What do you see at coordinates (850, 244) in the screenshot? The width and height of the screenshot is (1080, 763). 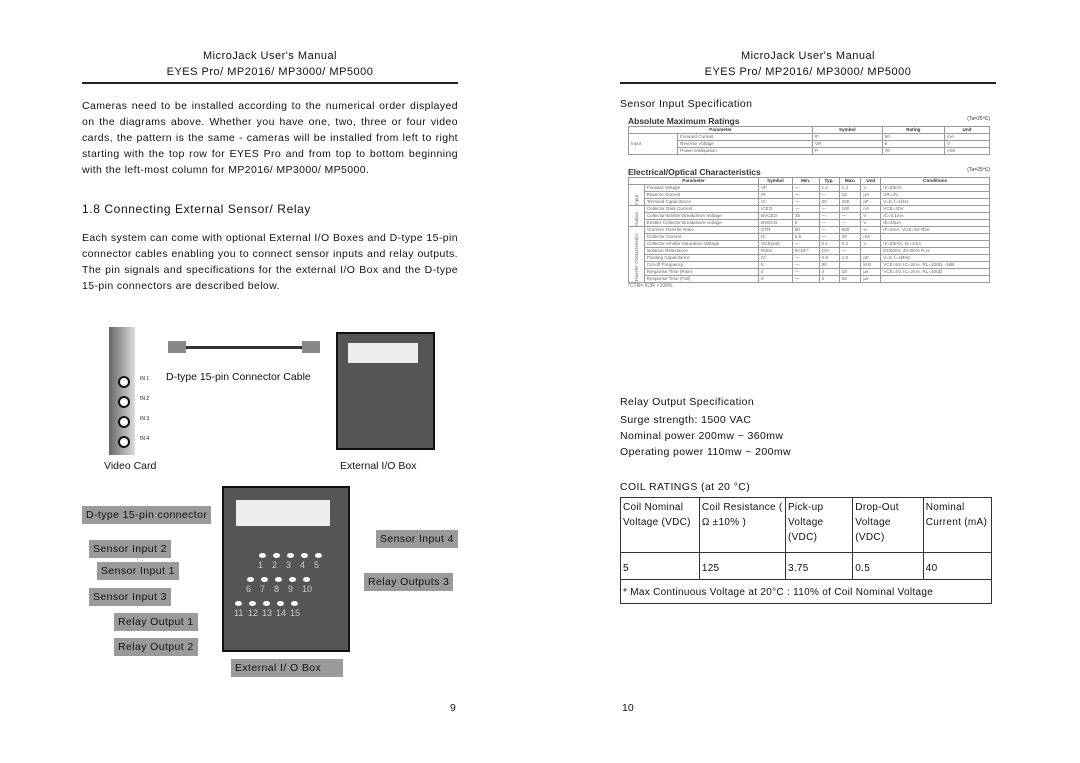 I see `table-cell: 0.2` at bounding box center [850, 244].